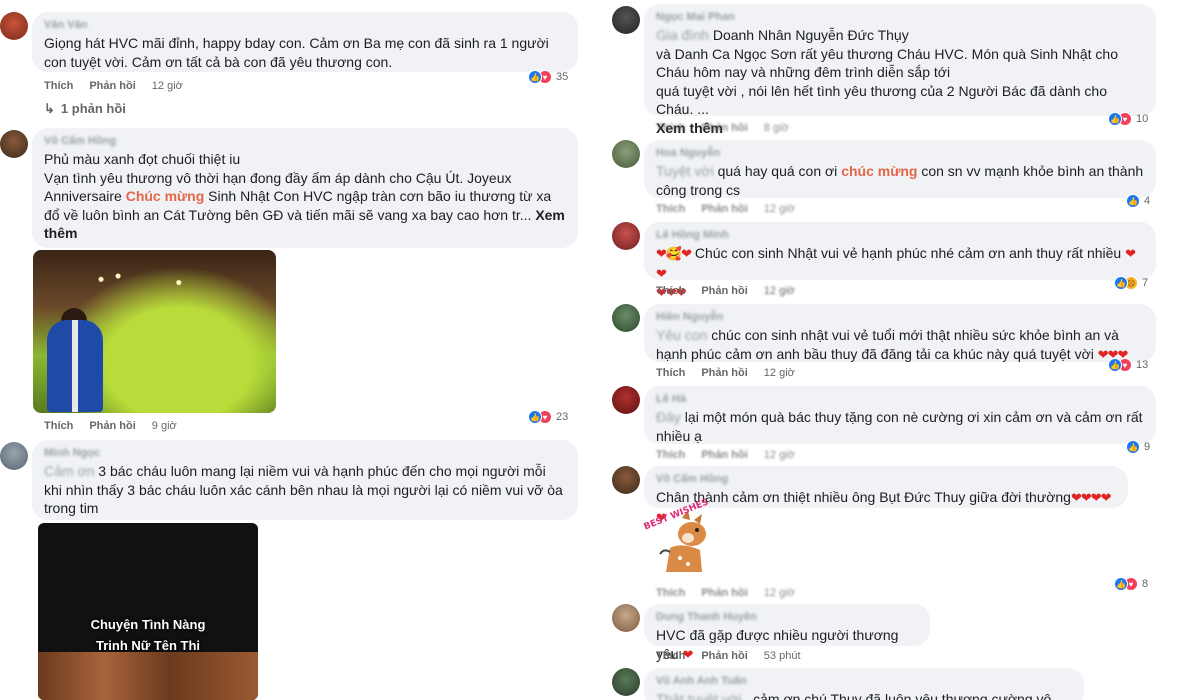 Image resolution: width=1200 pixels, height=700 pixels. Describe the element at coordinates (1128, 119) in the screenshot. I see `reaction-summary: 👍 ♥ 10` at that location.